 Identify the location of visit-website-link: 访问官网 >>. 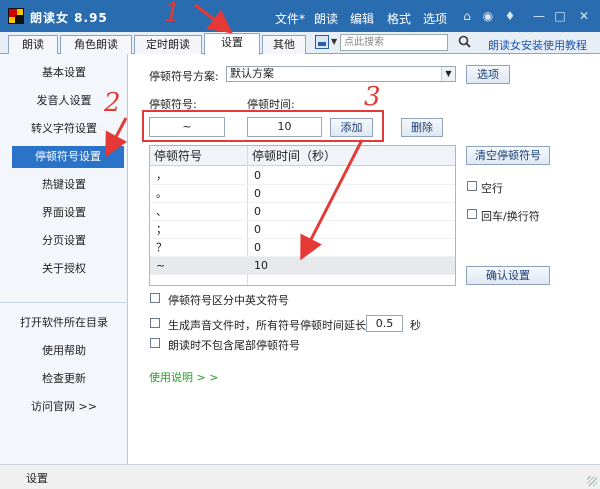
(64, 407).